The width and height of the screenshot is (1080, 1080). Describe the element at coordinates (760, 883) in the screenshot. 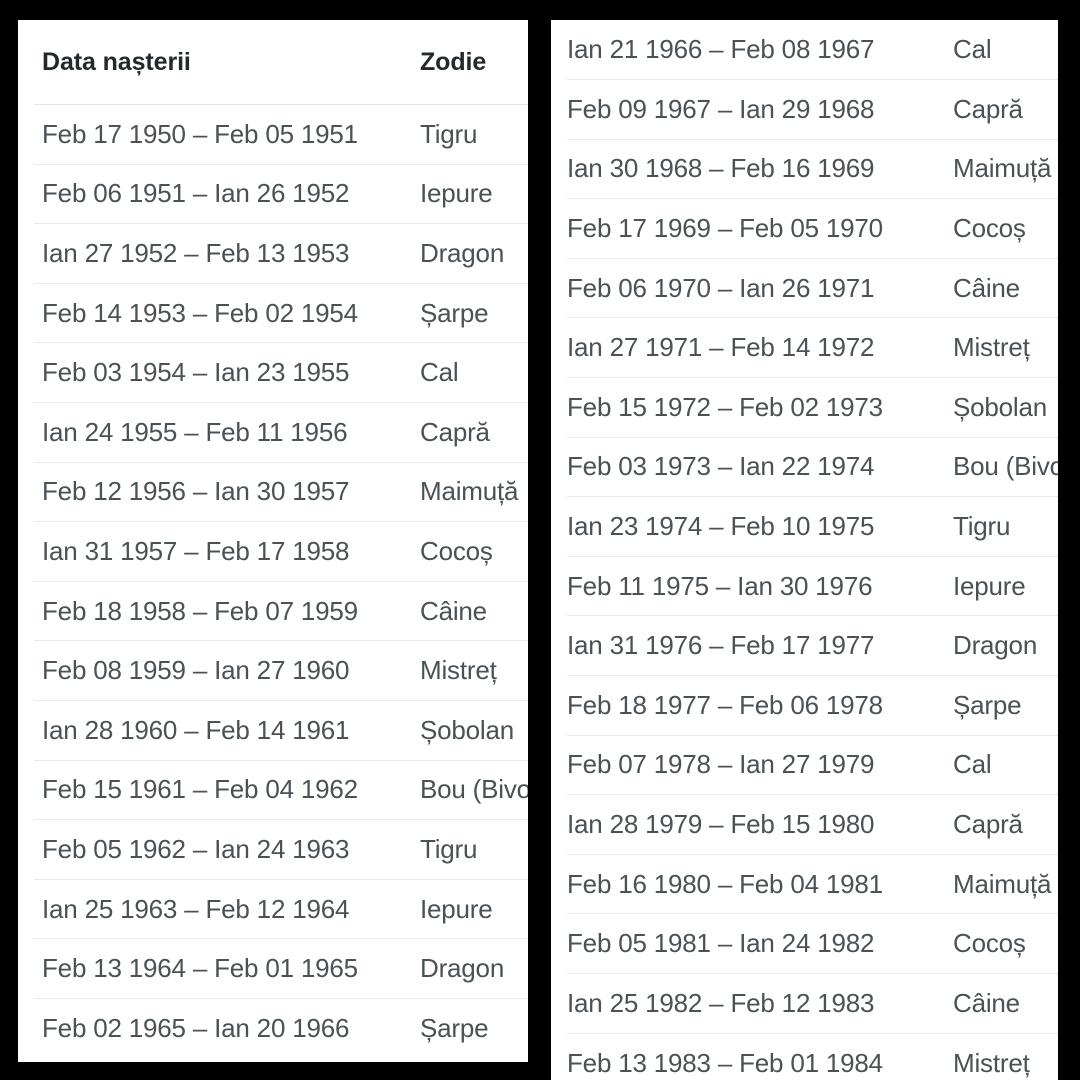

I see `cell-birth-date-range: Feb 16 1980 – Feb 04 1981` at that location.